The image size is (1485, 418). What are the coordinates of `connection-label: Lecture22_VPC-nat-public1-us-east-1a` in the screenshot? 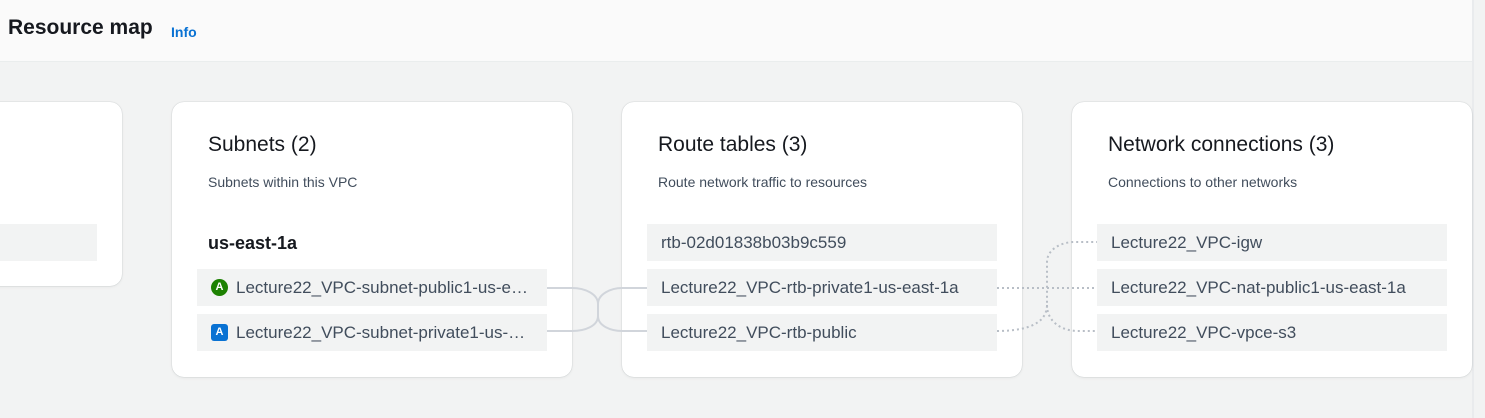 It's located at (1258, 287).